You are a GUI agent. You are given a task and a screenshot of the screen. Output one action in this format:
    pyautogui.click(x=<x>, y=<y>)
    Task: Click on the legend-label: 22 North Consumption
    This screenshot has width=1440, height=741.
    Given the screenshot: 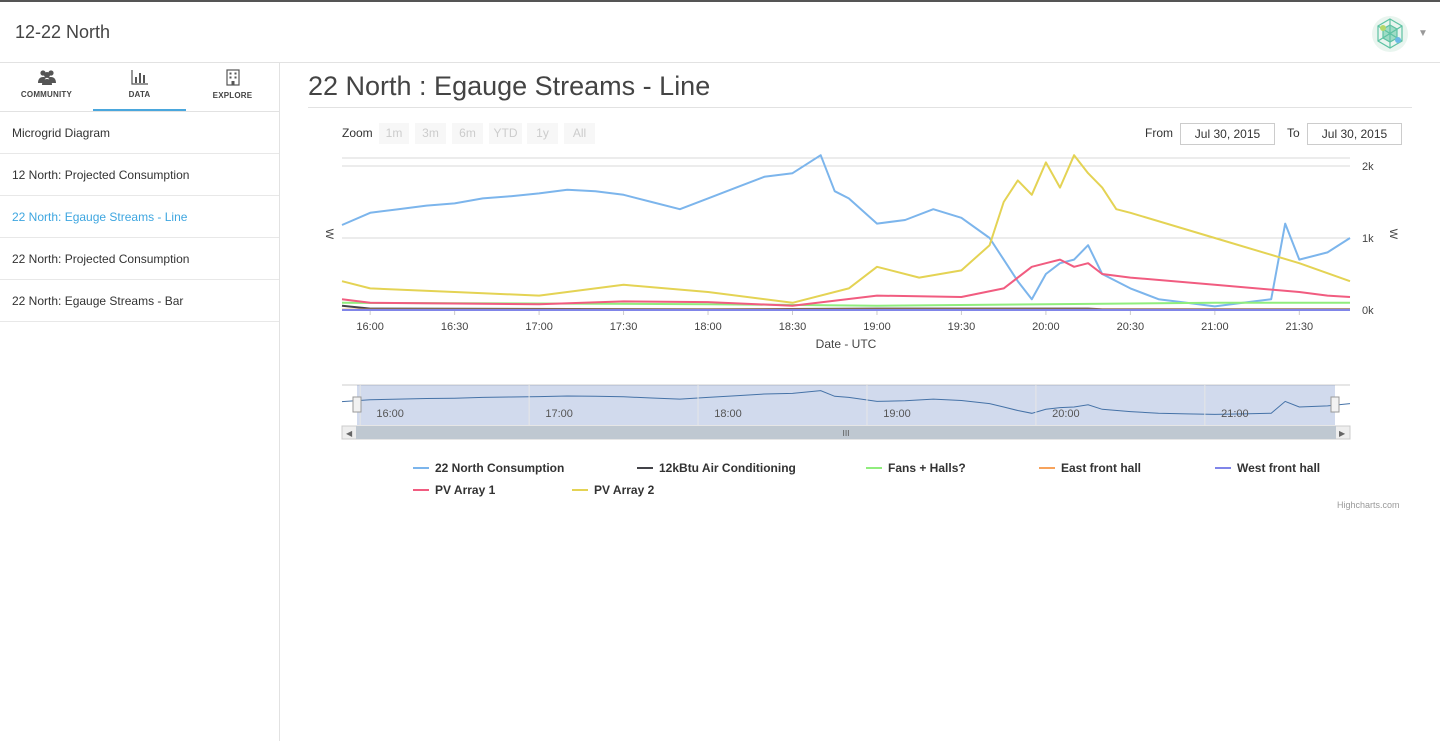 What is the action you would take?
    pyautogui.click(x=500, y=468)
    